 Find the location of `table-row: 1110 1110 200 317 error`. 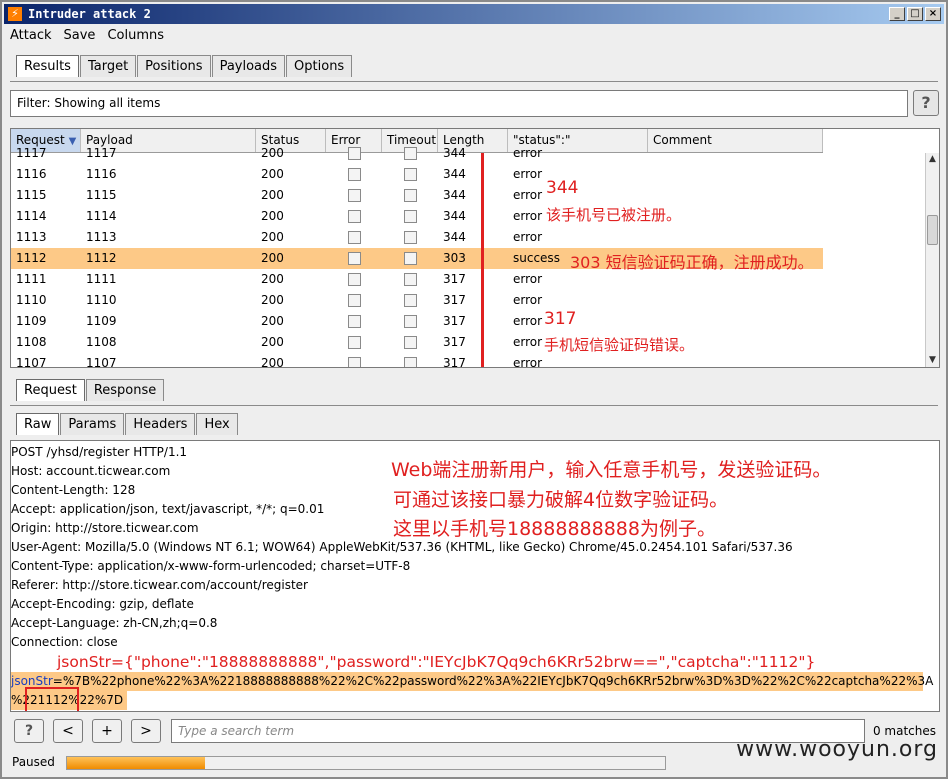

table-row: 1110 1110 200 317 error is located at coordinates (417, 300).